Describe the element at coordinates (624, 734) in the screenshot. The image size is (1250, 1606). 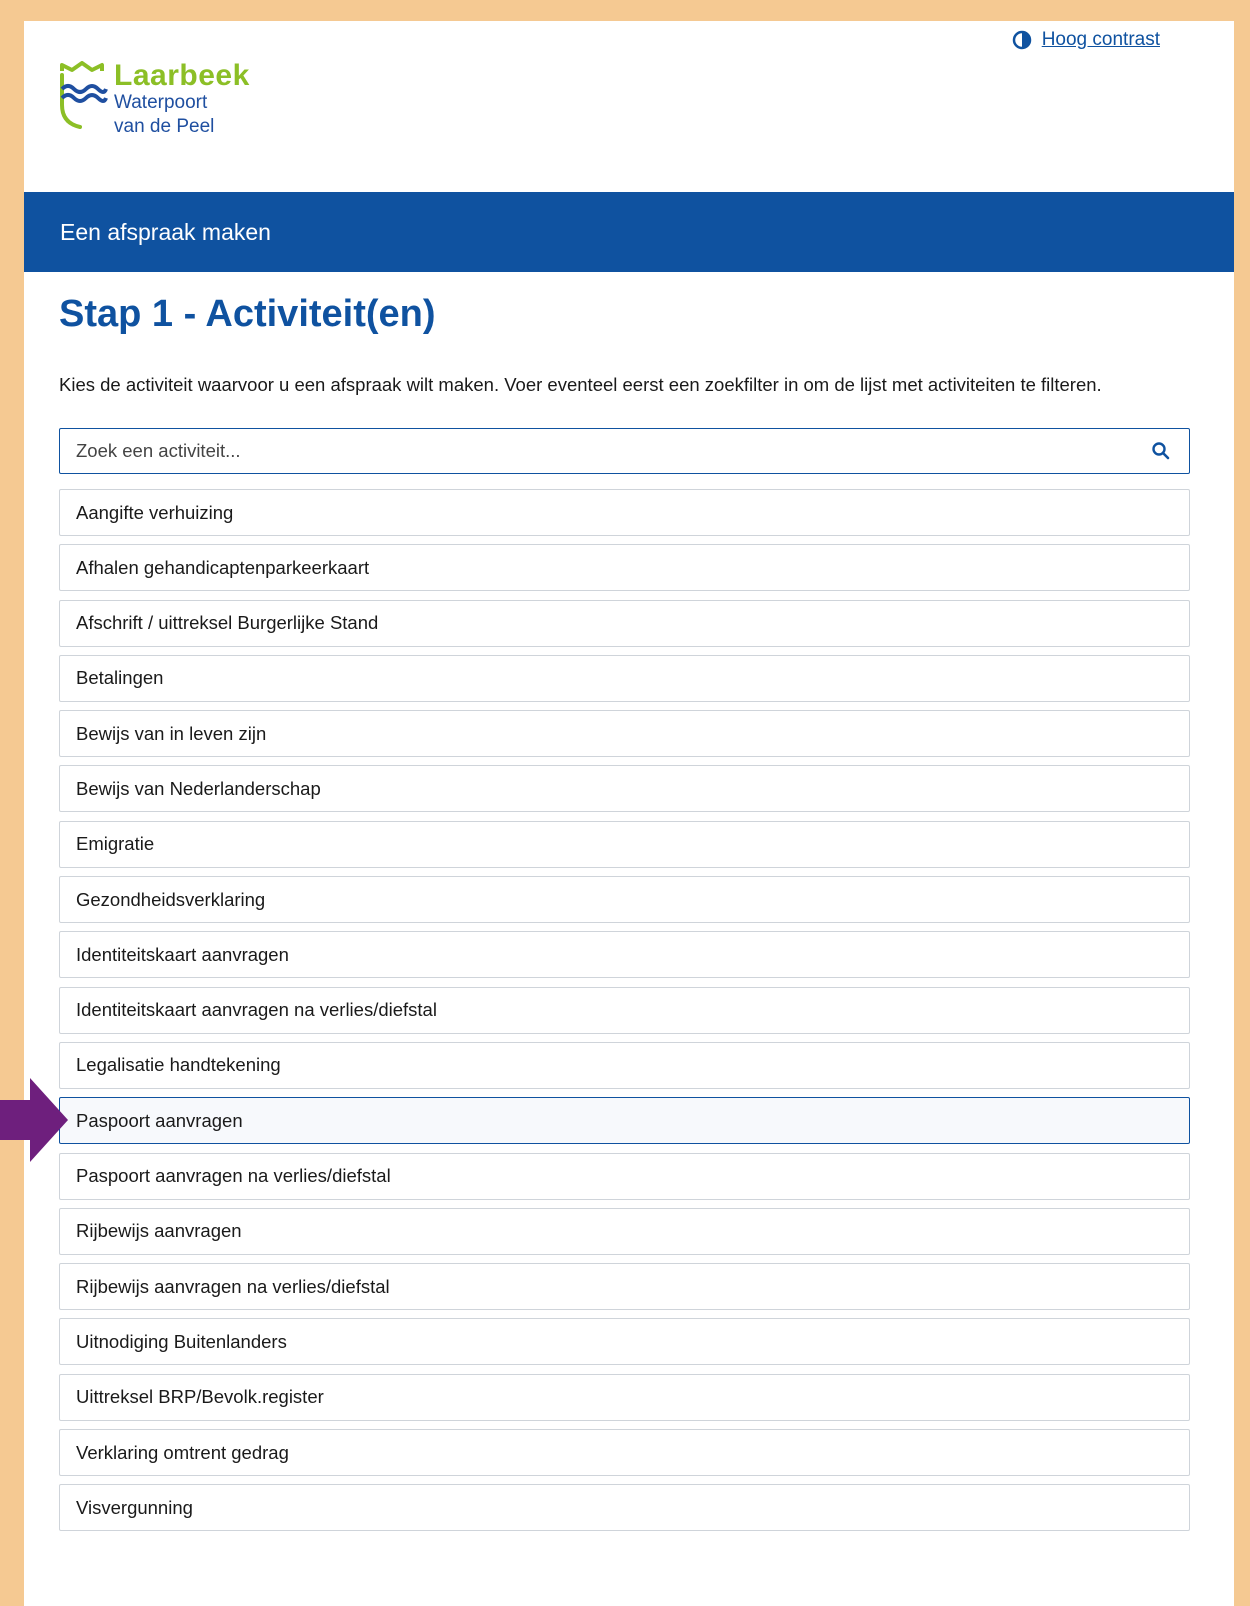
I see `activity-item: Bewijs van in leven zijn` at that location.